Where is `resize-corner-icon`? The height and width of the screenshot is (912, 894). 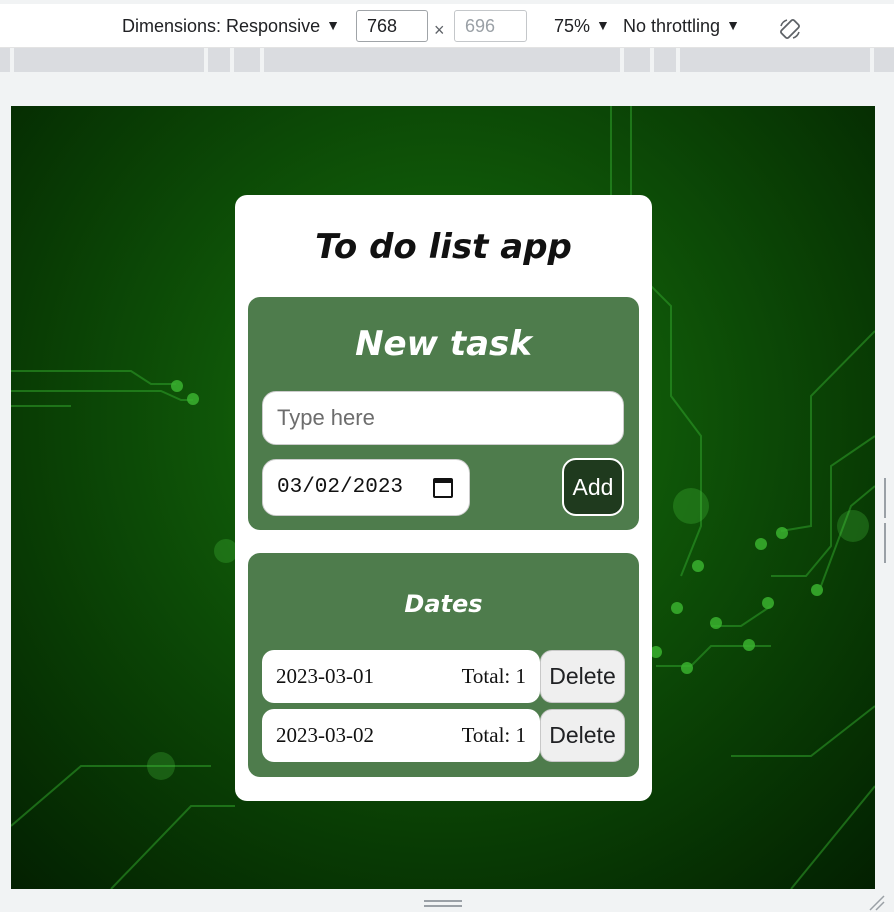
resize-corner-icon is located at coordinates (876, 902).